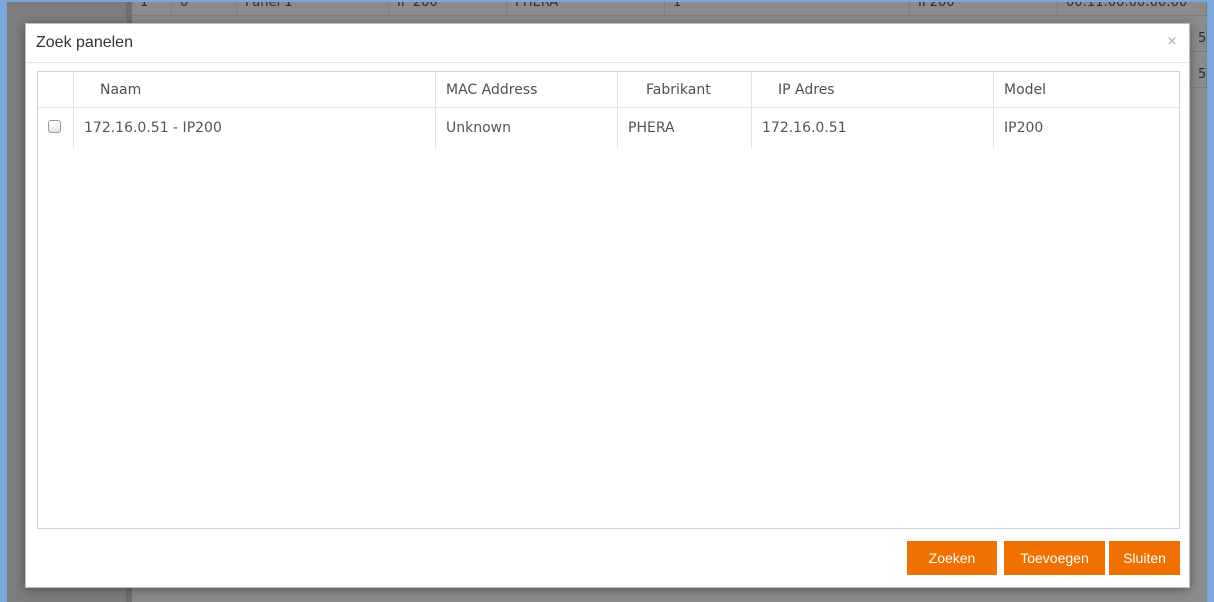  I want to click on close-icon: ×, so click(1172, 42).